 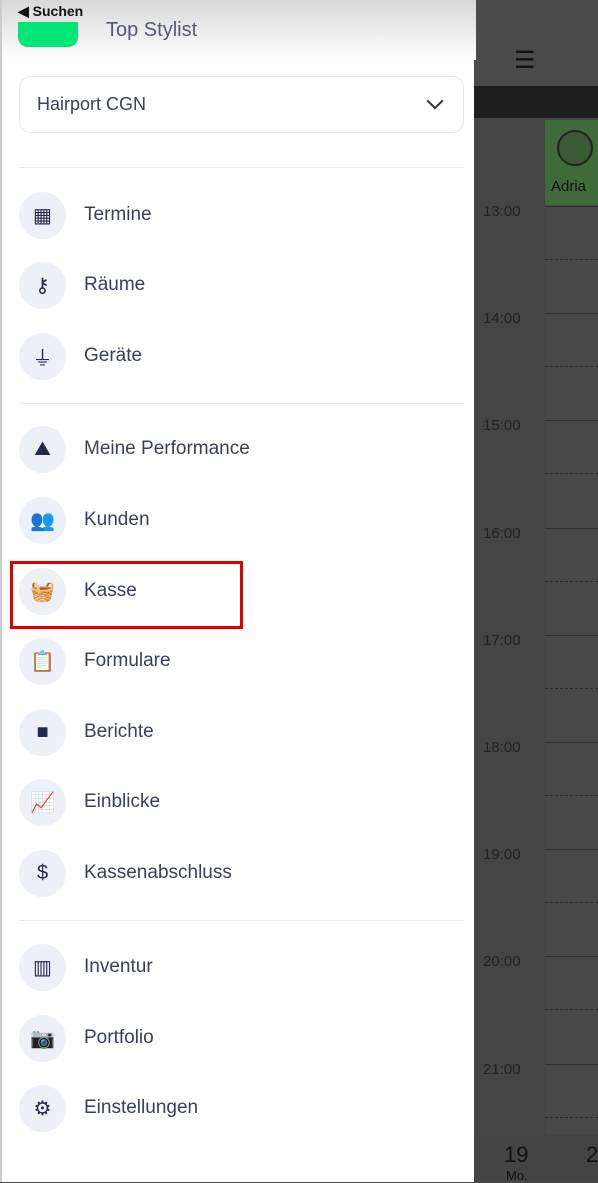 I want to click on next-day-number: 2, so click(x=592, y=1155).